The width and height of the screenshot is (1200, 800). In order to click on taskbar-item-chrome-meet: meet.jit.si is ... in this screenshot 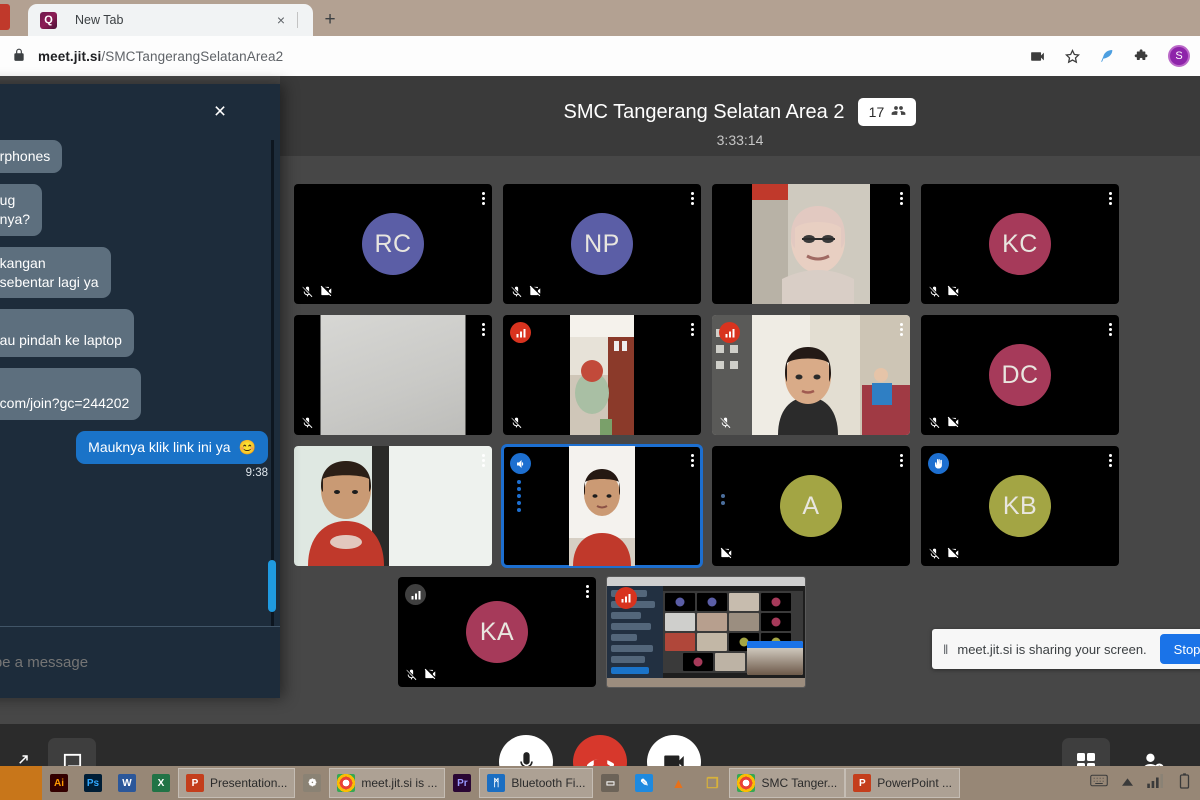, I will do `click(387, 783)`.